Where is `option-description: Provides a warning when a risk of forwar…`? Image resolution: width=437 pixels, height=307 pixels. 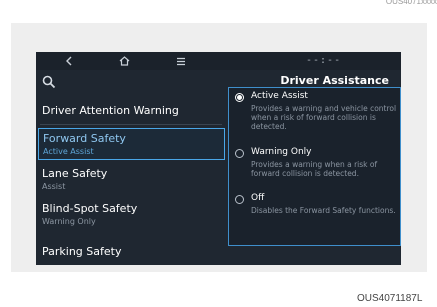 option-description: Provides a warning when a risk of forwar… is located at coordinates (314, 169).